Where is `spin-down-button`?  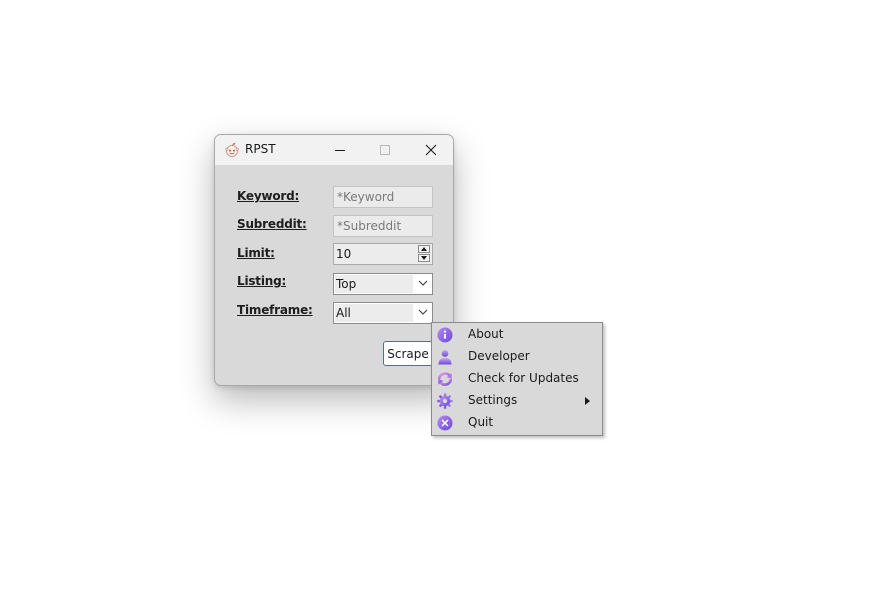 spin-down-button is located at coordinates (424, 258).